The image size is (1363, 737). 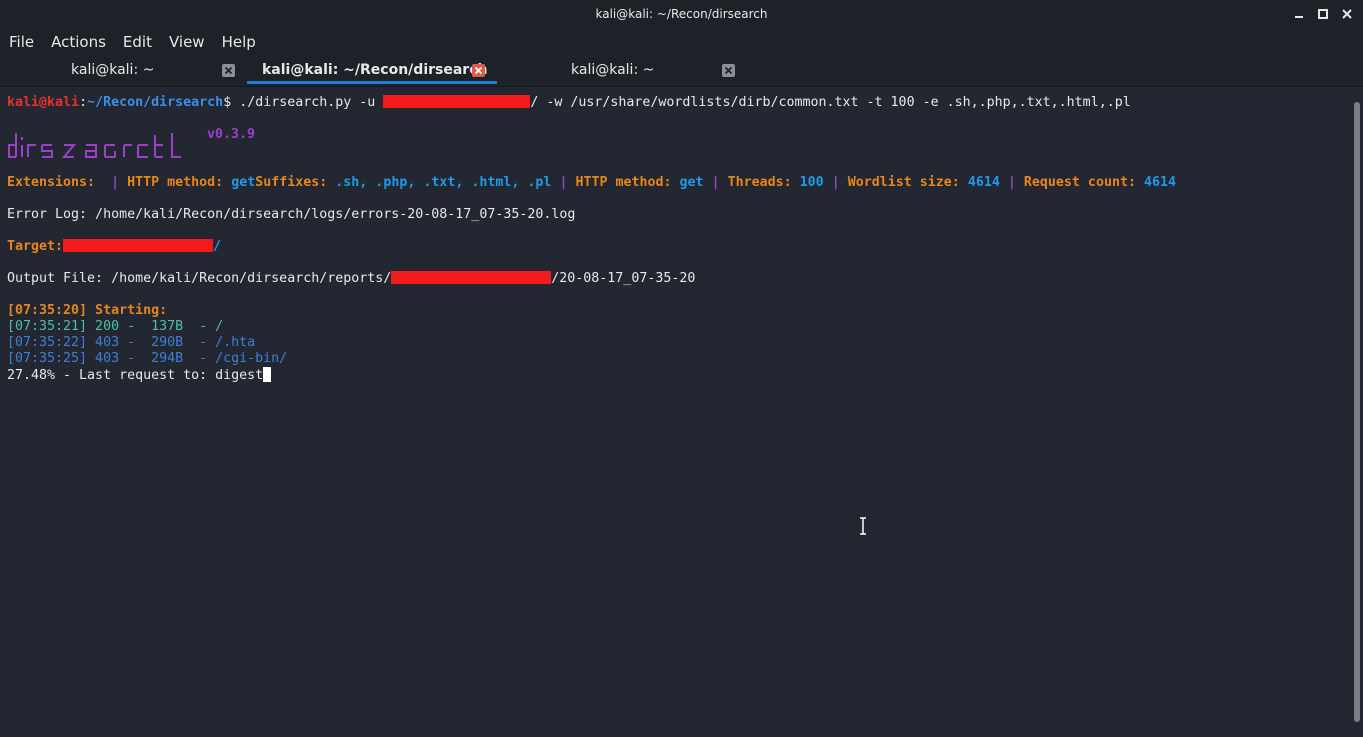 I want to click on wordlist-value: 4614, so click(x=983, y=182).